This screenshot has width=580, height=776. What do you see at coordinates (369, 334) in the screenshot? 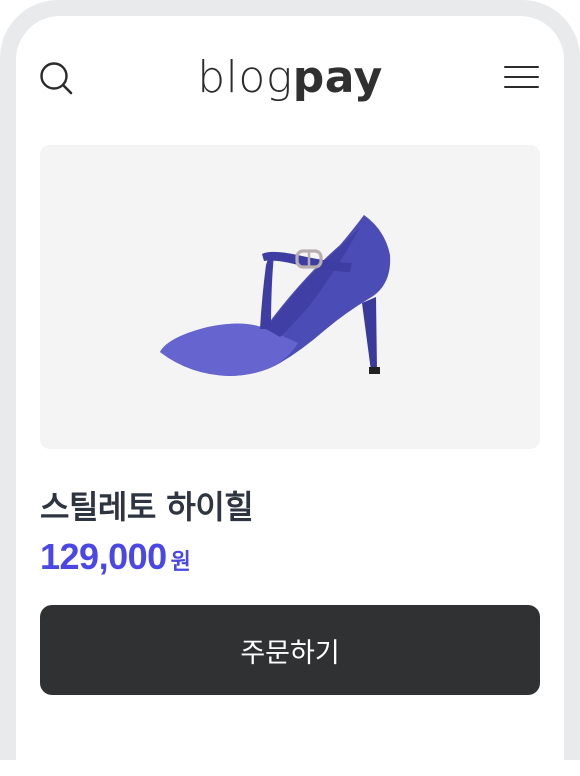
I see `heel-shaft` at bounding box center [369, 334].